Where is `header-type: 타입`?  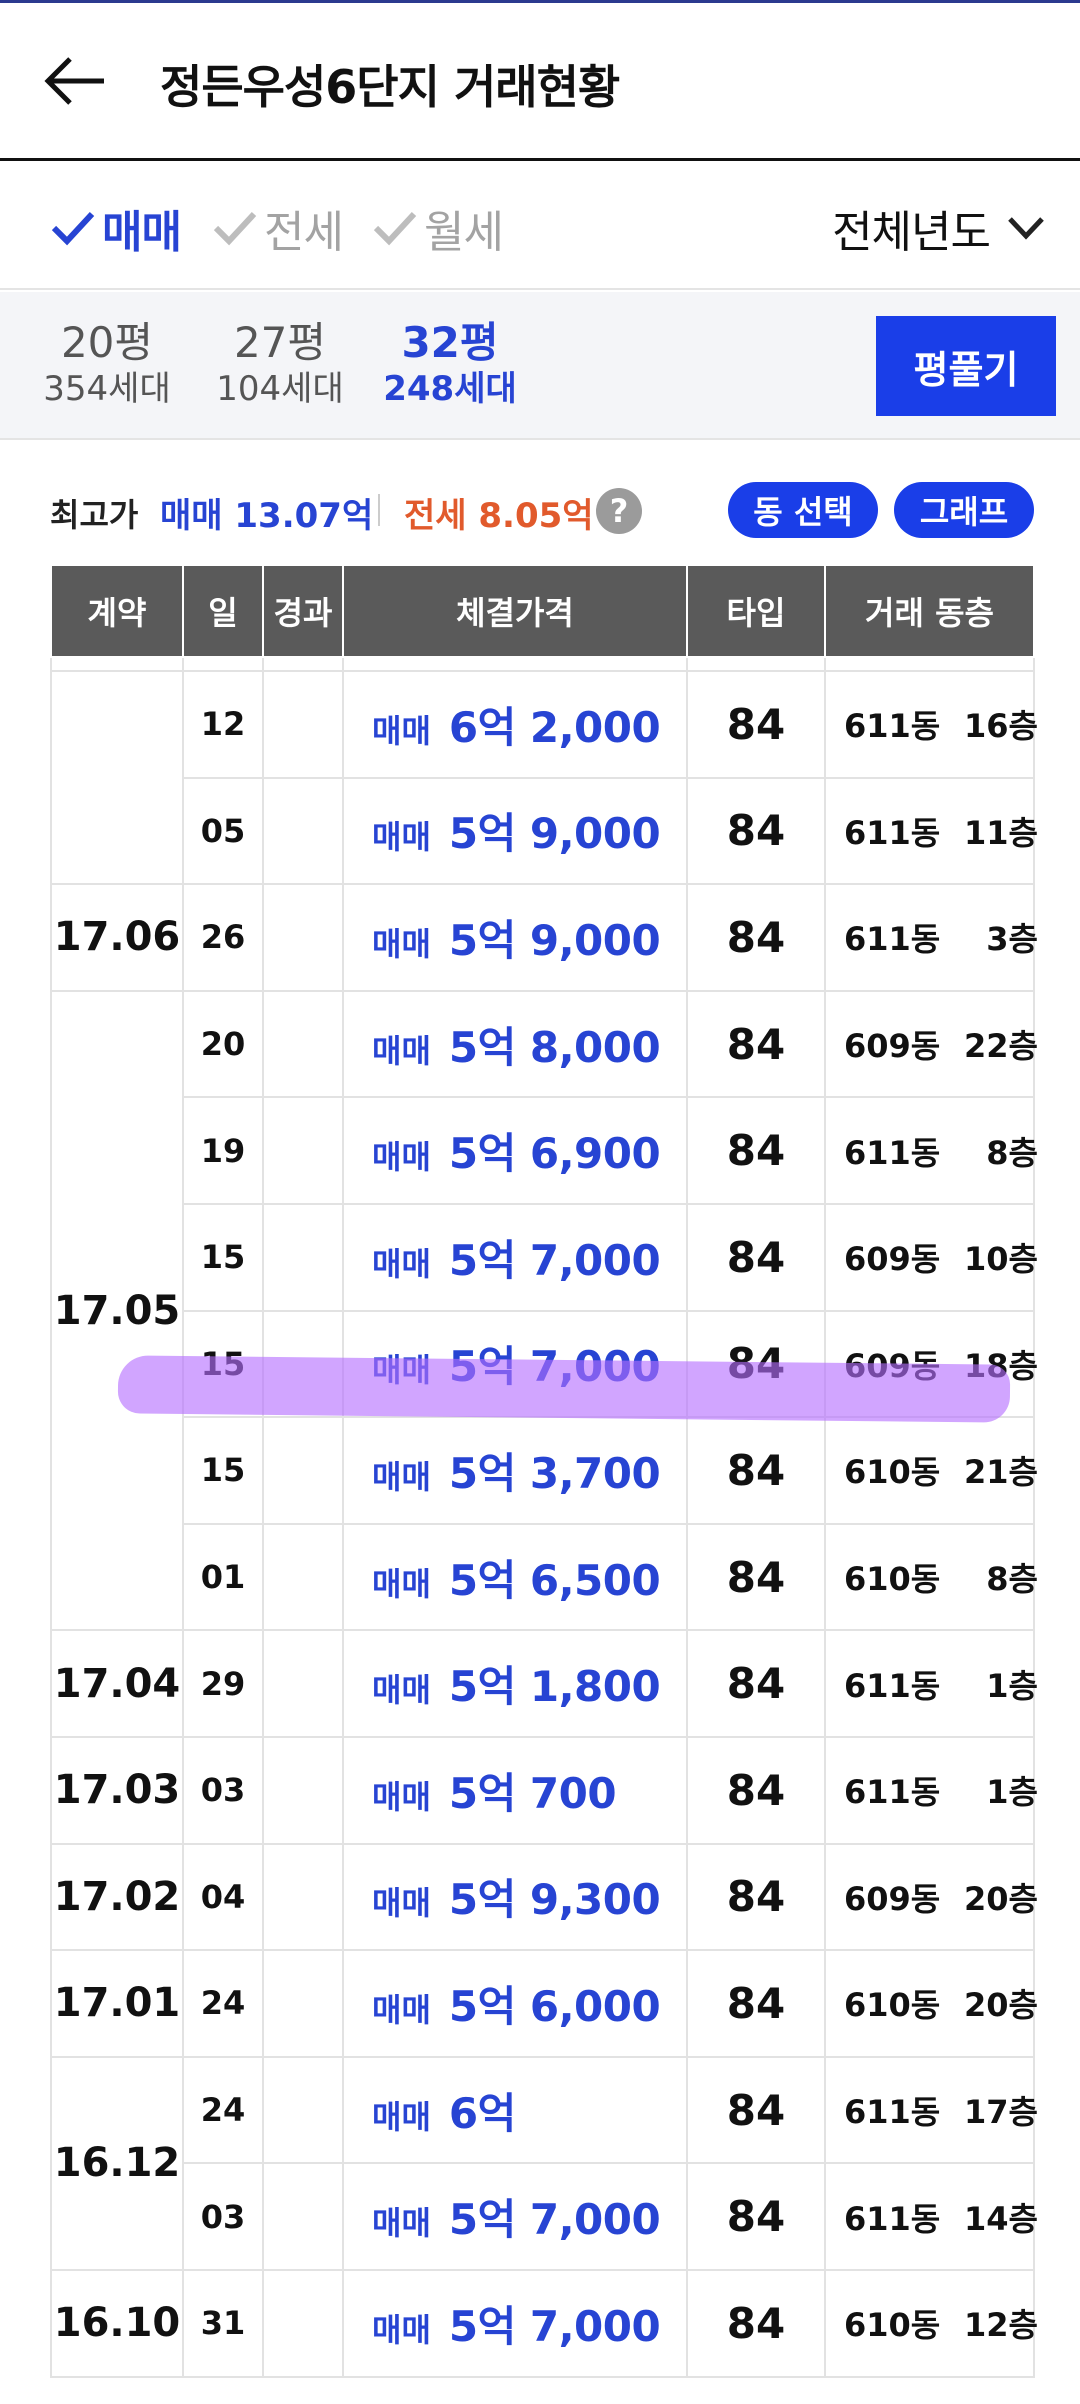
header-type: 타입 is located at coordinates (756, 611).